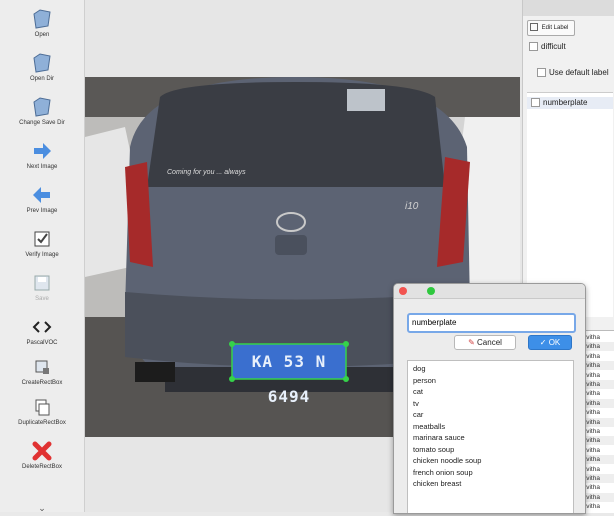 This screenshot has height=516, width=614. Describe the element at coordinates (553, 46) in the screenshot. I see `difficult-label: difficult` at that location.